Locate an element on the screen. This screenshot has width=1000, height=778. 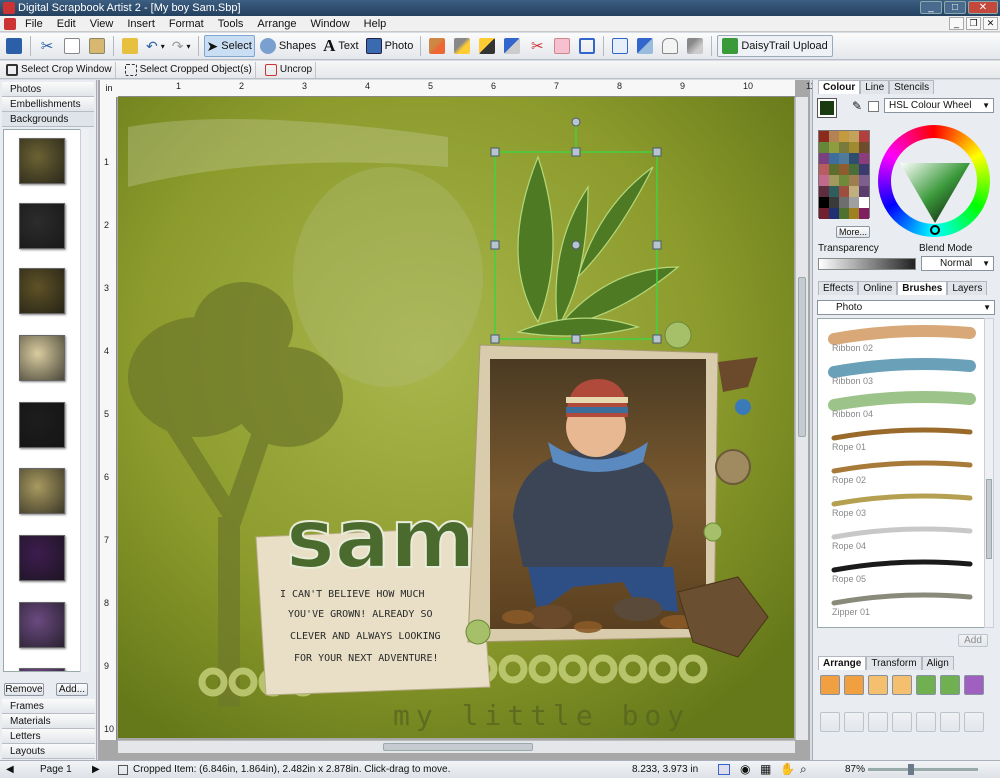
subtract-button is located at coordinates (974, 722).